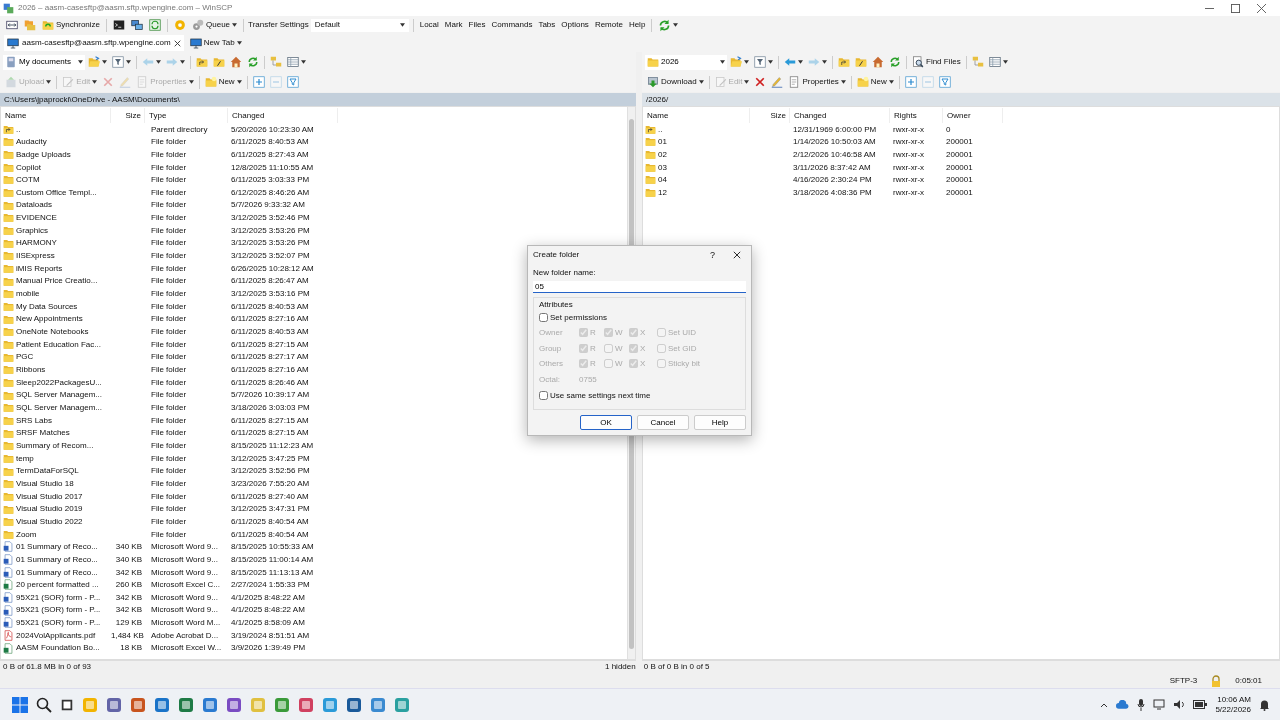  Describe the element at coordinates (453, 25) in the screenshot. I see `menu-item: Mark` at that location.